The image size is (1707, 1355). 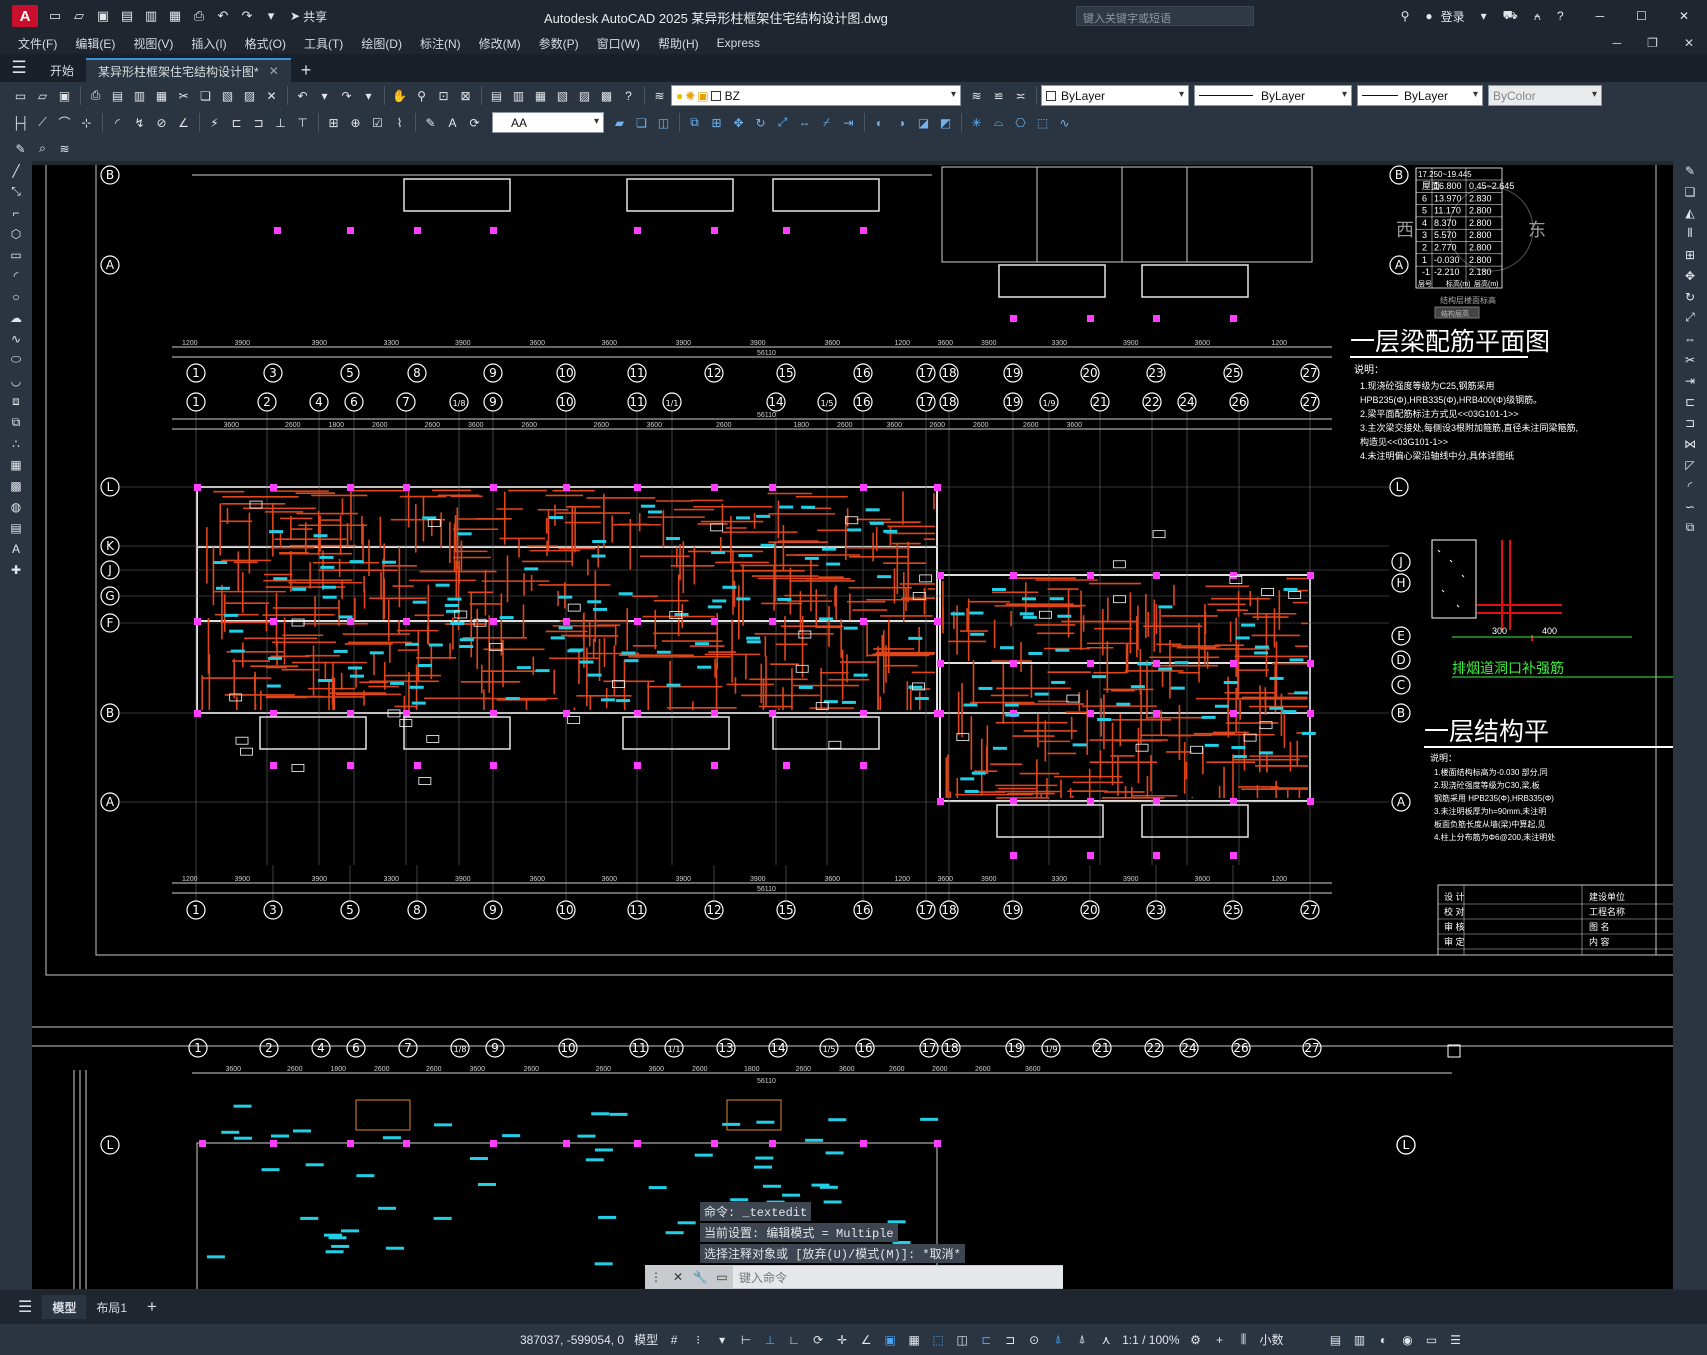 What do you see at coordinates (16, 380) in the screenshot?
I see `ellipse-arc-icon: ◡` at bounding box center [16, 380].